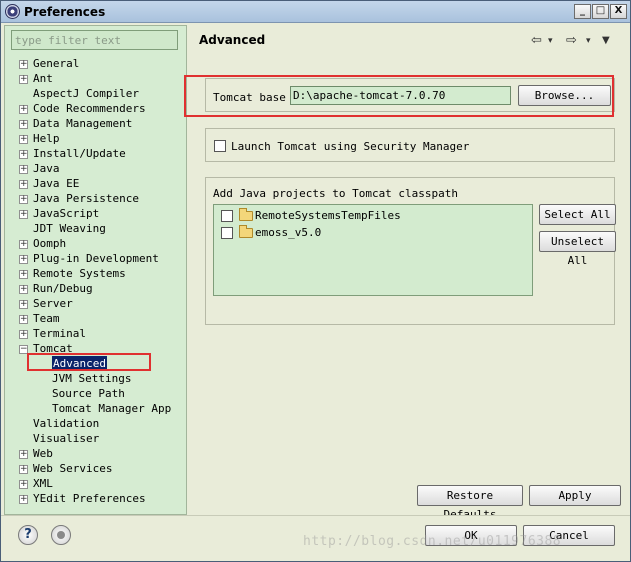 The height and width of the screenshot is (562, 631). What do you see at coordinates (470, 503) in the screenshot?
I see `restore-defaults-button: Restore Defaults` at bounding box center [470, 503].